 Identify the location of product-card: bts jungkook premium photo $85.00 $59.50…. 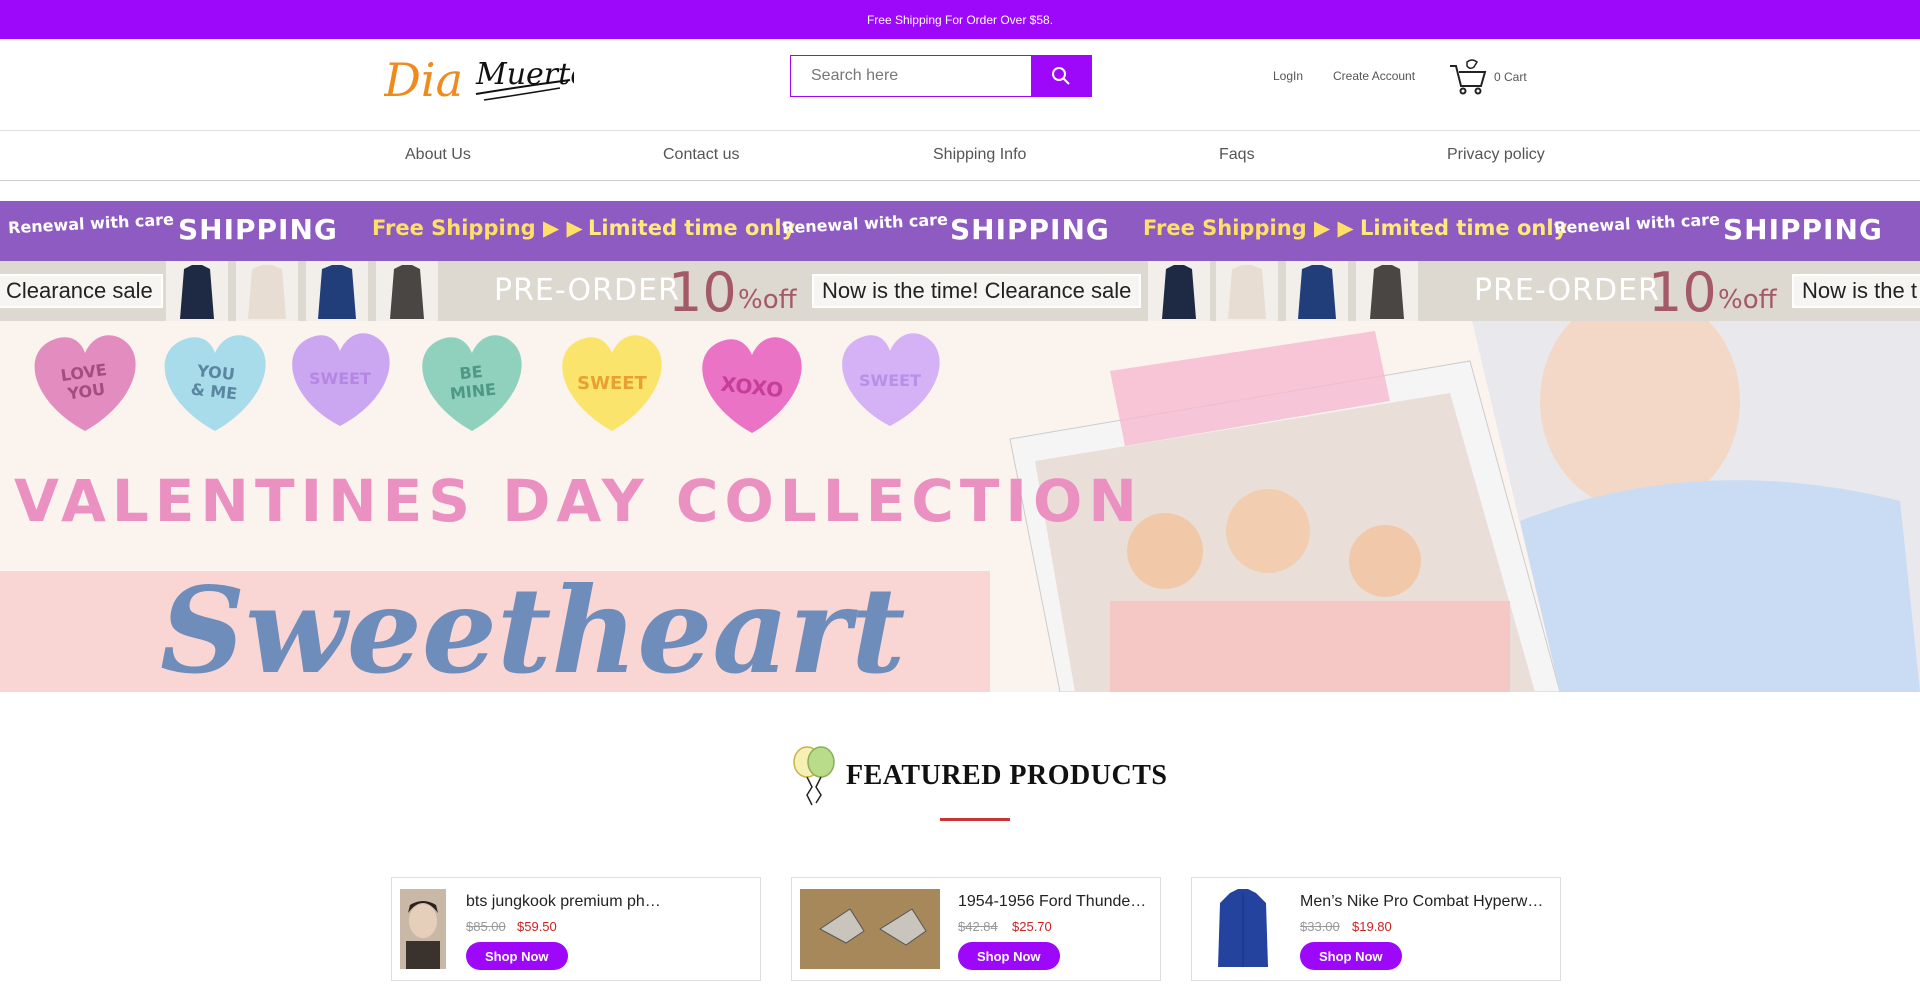
(576, 929).